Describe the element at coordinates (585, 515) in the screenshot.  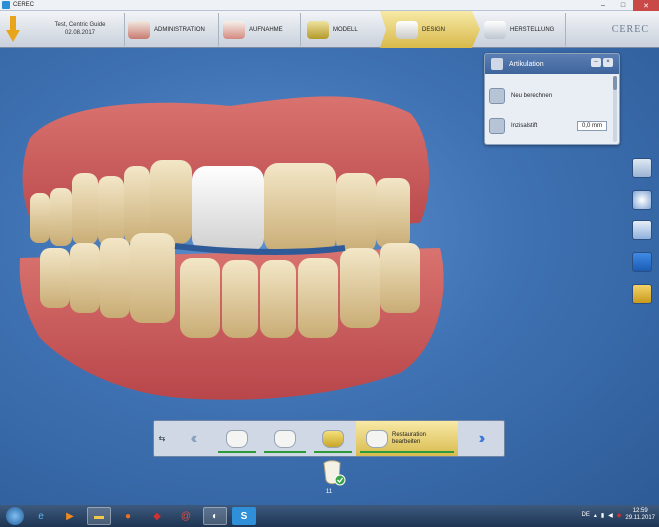
I see `language-indicator: DE` at that location.